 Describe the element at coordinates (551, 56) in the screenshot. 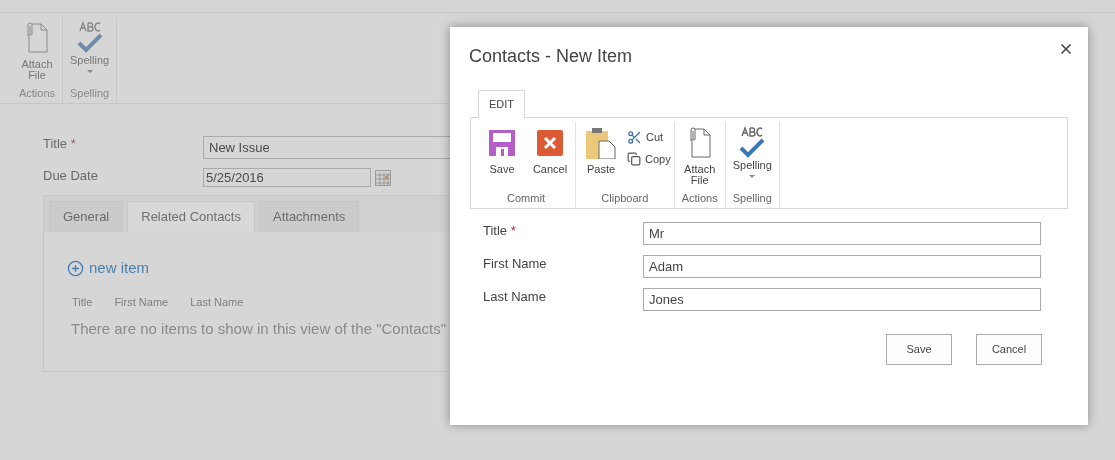

I see `dialog-title: Contacts - New Item` at that location.